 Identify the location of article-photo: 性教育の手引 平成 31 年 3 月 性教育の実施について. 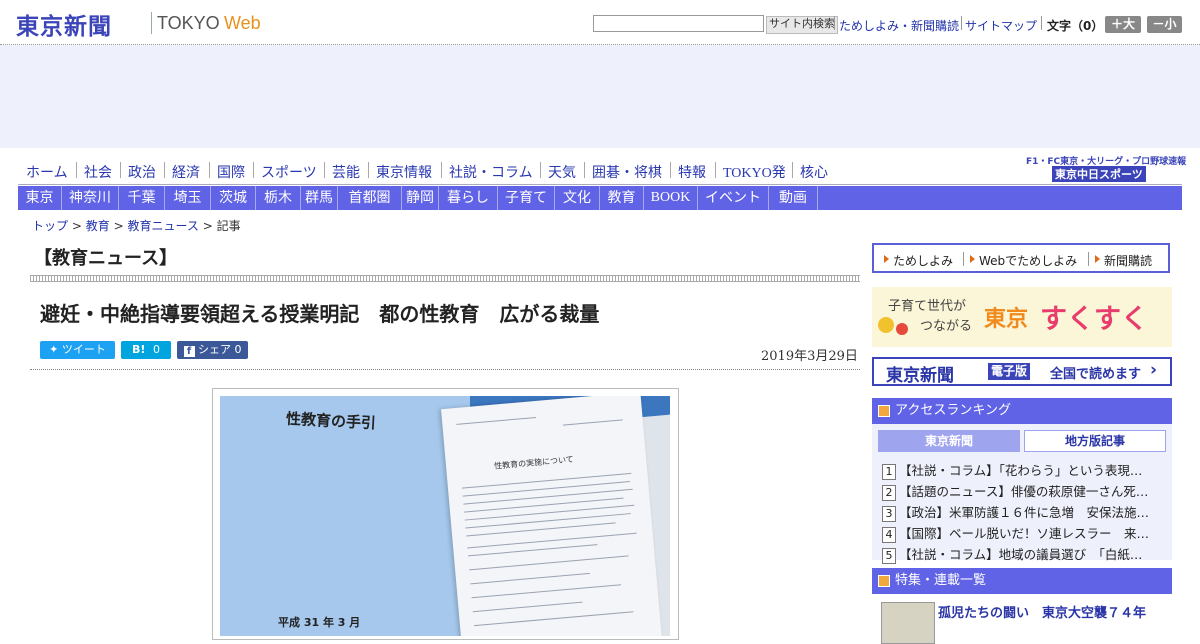
(445, 516).